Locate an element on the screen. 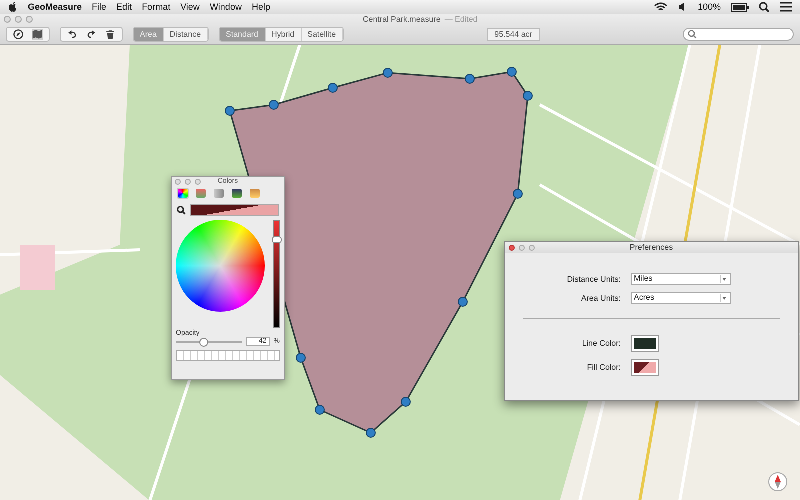 The width and height of the screenshot is (800, 500). map-type-tab: Satellite is located at coordinates (323, 34).